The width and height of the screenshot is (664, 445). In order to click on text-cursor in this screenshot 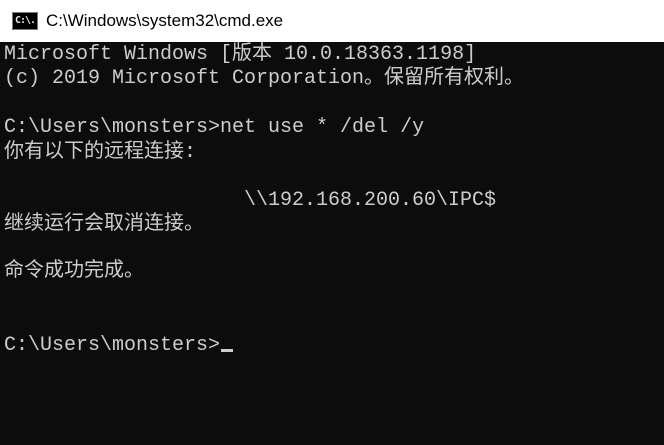, I will do `click(227, 350)`.